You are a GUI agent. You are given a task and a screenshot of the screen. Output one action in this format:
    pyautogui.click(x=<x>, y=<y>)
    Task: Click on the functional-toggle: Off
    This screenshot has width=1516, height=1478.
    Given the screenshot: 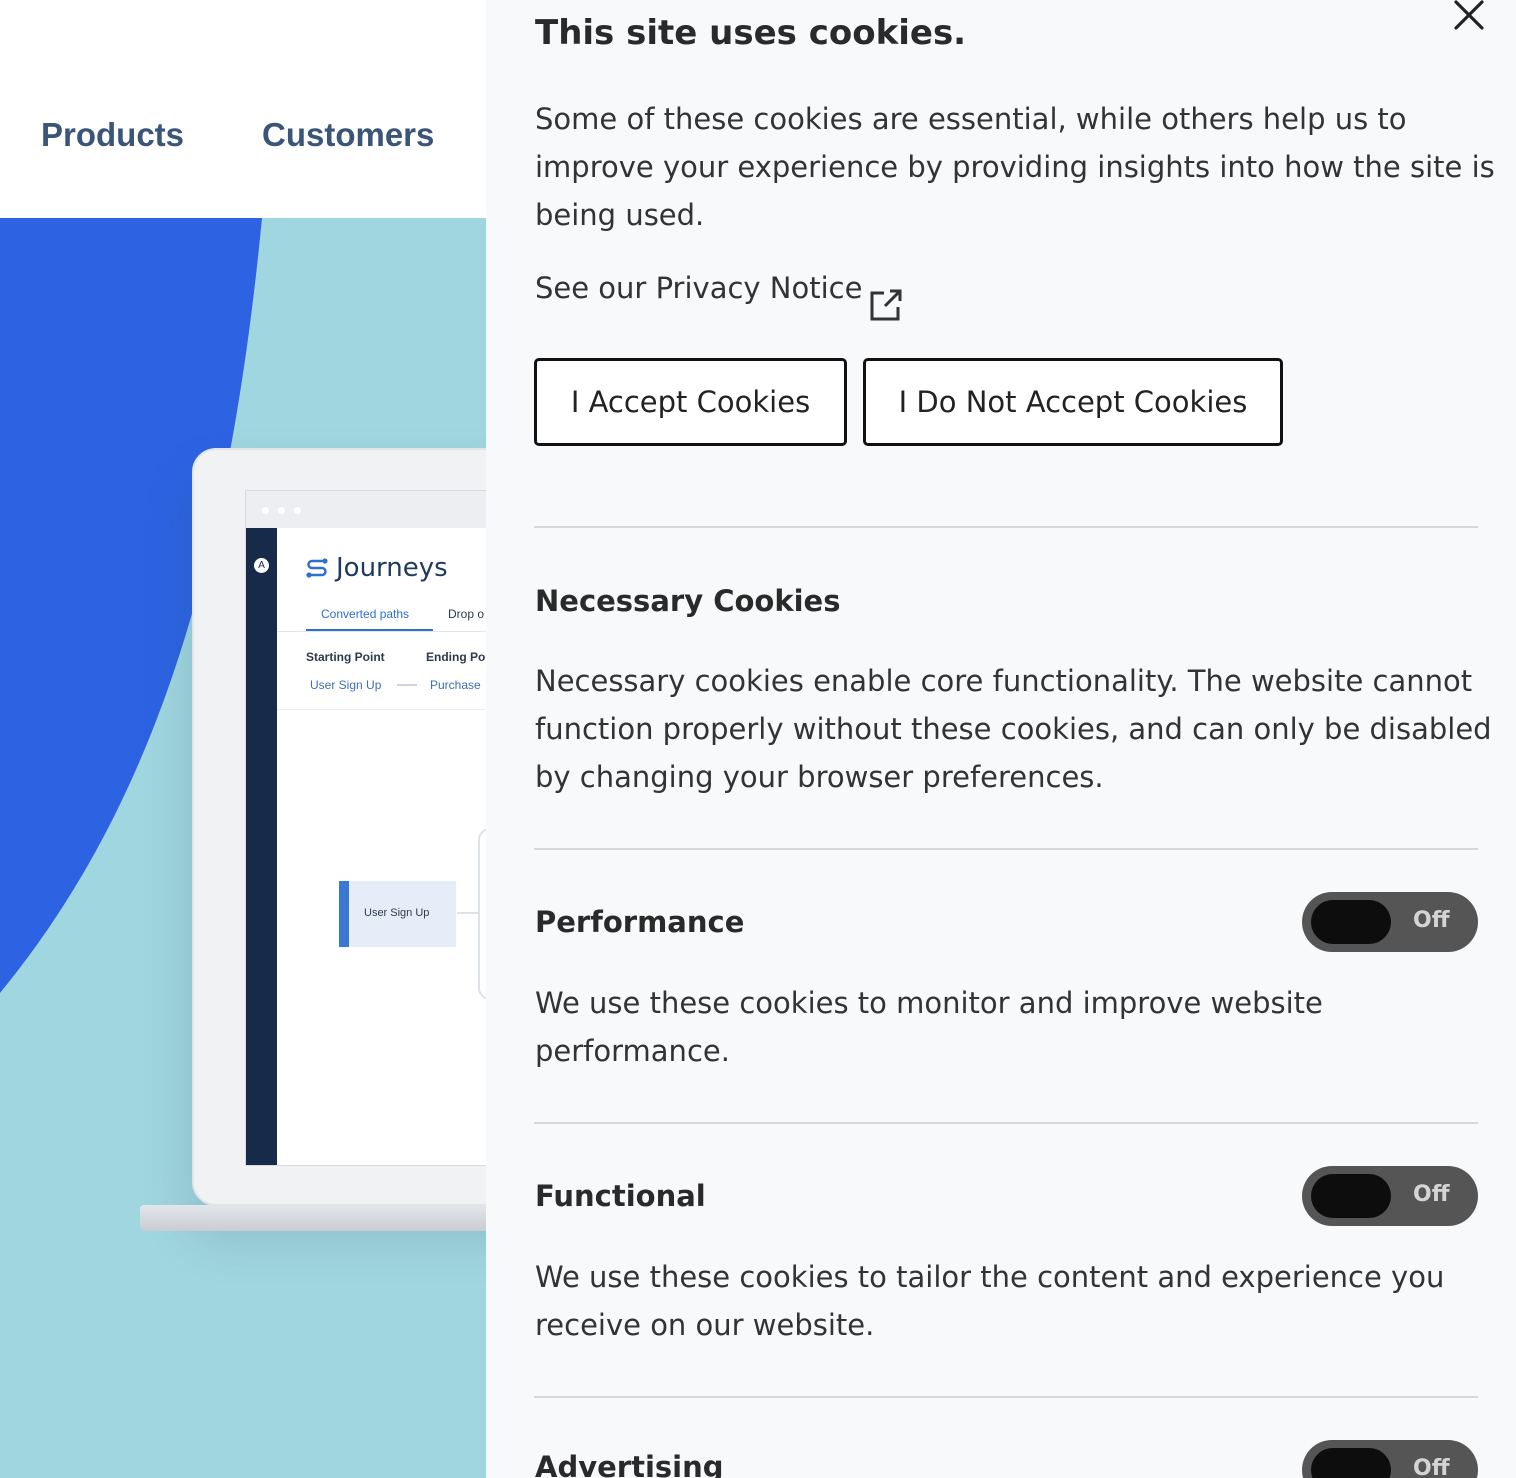 What is the action you would take?
    pyautogui.click(x=1390, y=1196)
    